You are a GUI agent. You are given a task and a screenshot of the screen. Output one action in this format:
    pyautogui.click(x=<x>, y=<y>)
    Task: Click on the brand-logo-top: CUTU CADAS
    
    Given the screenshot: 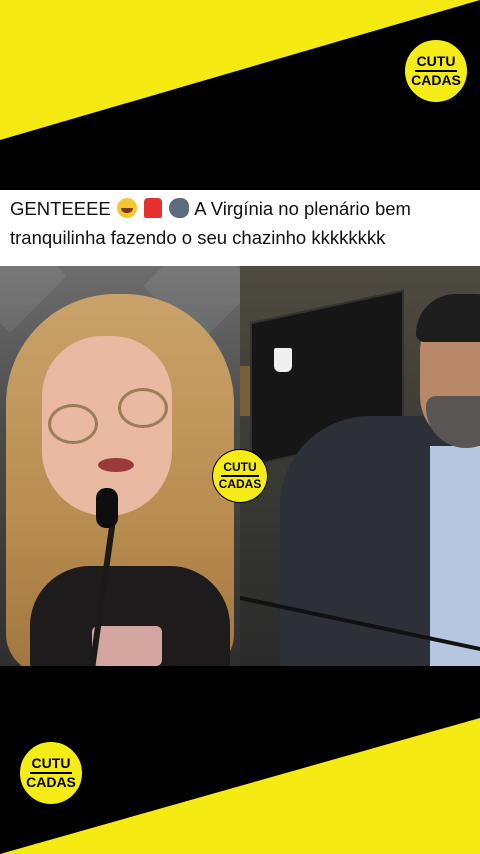 What is the action you would take?
    pyautogui.click(x=436, y=71)
    